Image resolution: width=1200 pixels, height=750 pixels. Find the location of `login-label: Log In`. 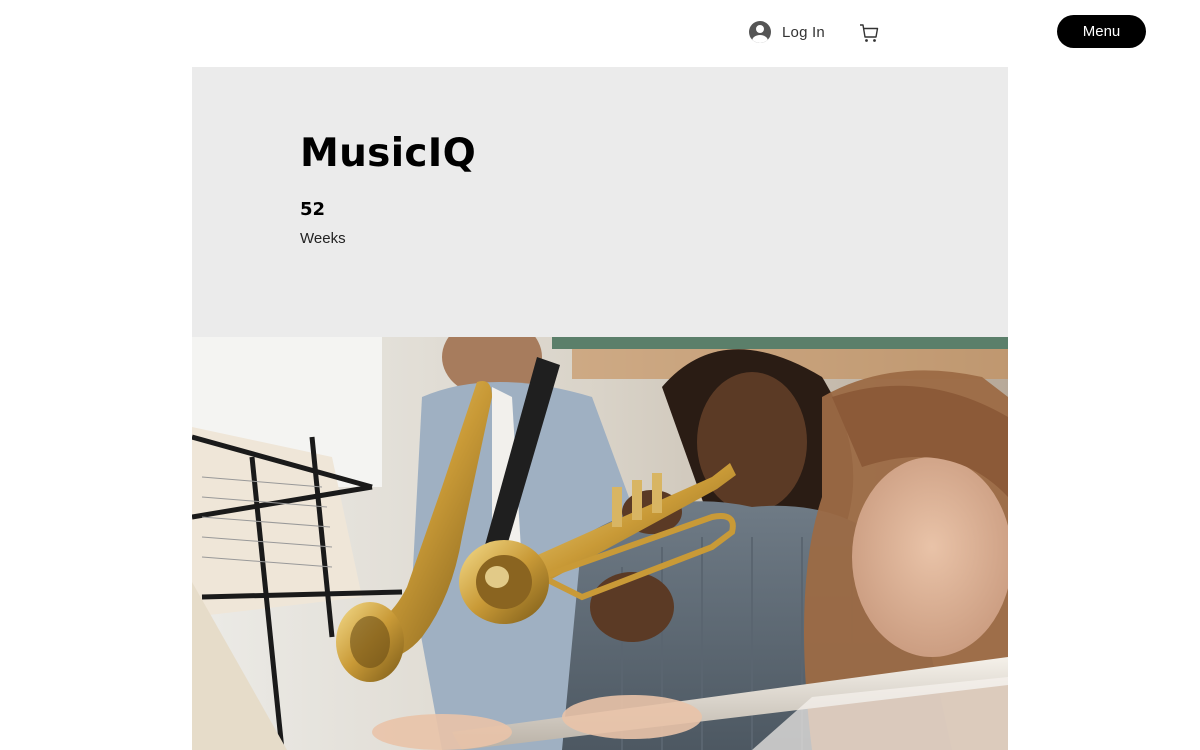

login-label: Log In is located at coordinates (803, 32).